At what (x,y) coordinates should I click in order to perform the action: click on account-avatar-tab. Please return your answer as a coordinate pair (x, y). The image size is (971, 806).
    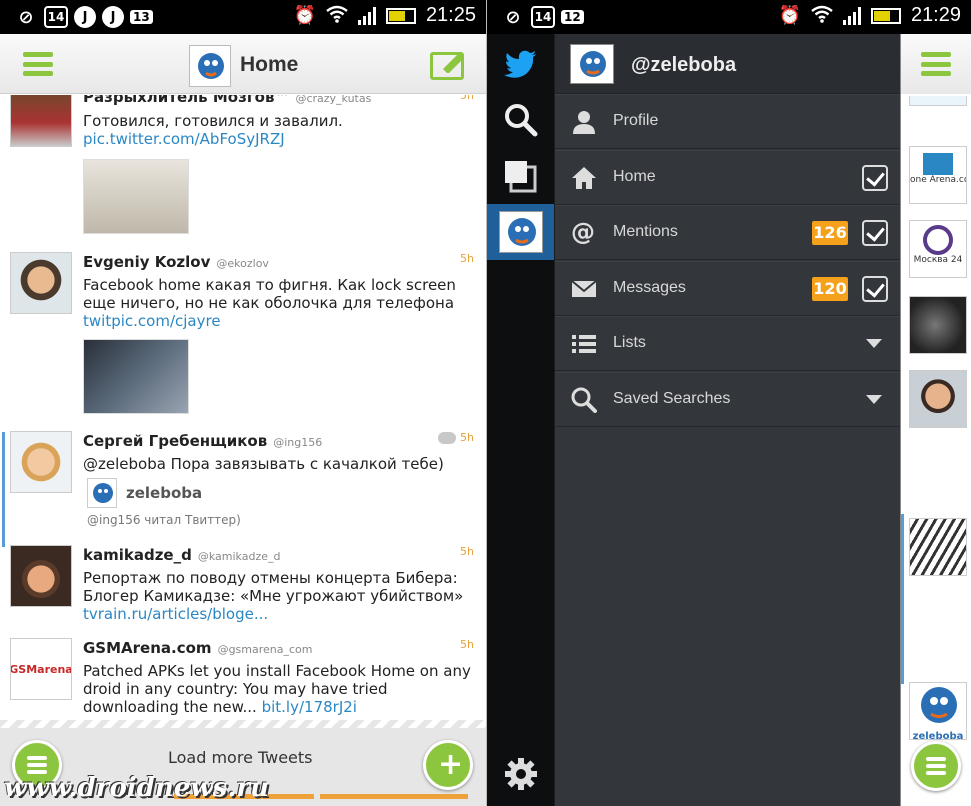
    Looking at the image, I should click on (520, 232).